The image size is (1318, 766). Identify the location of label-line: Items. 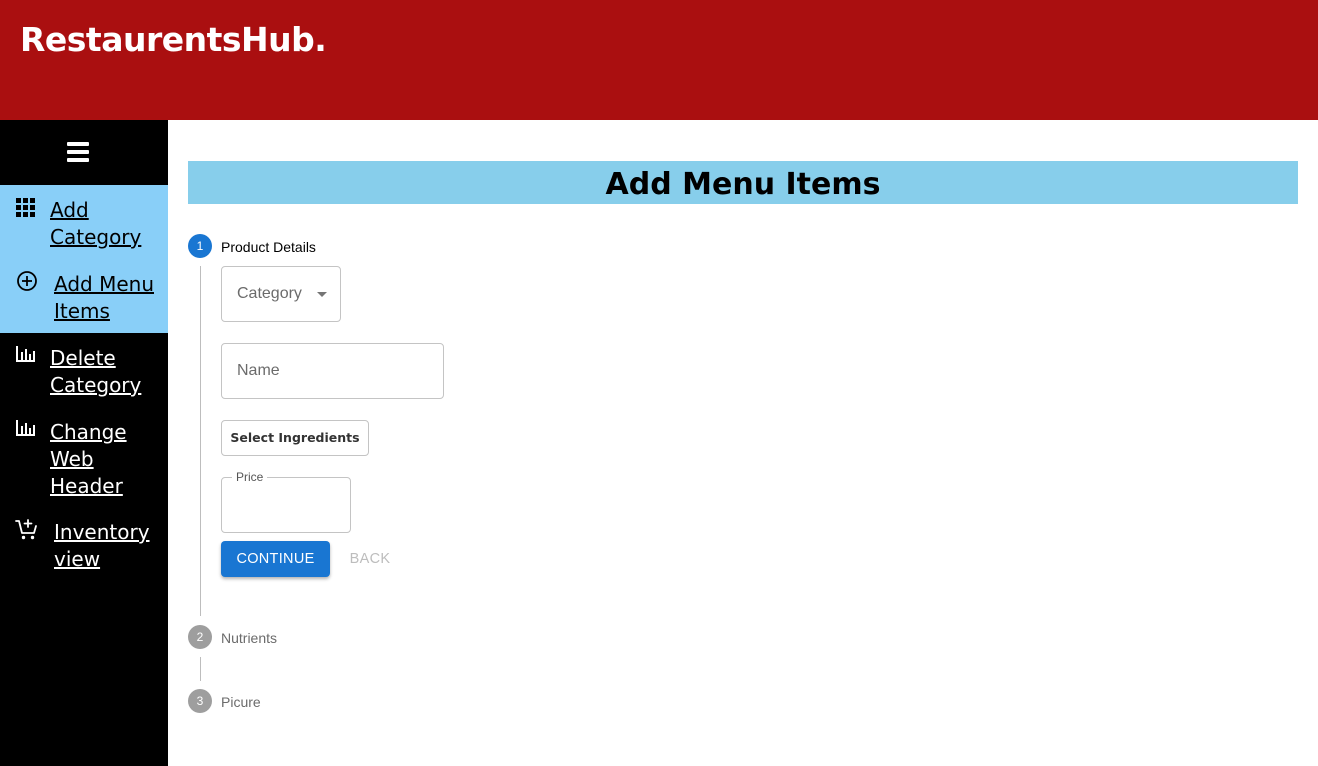
(82, 311).